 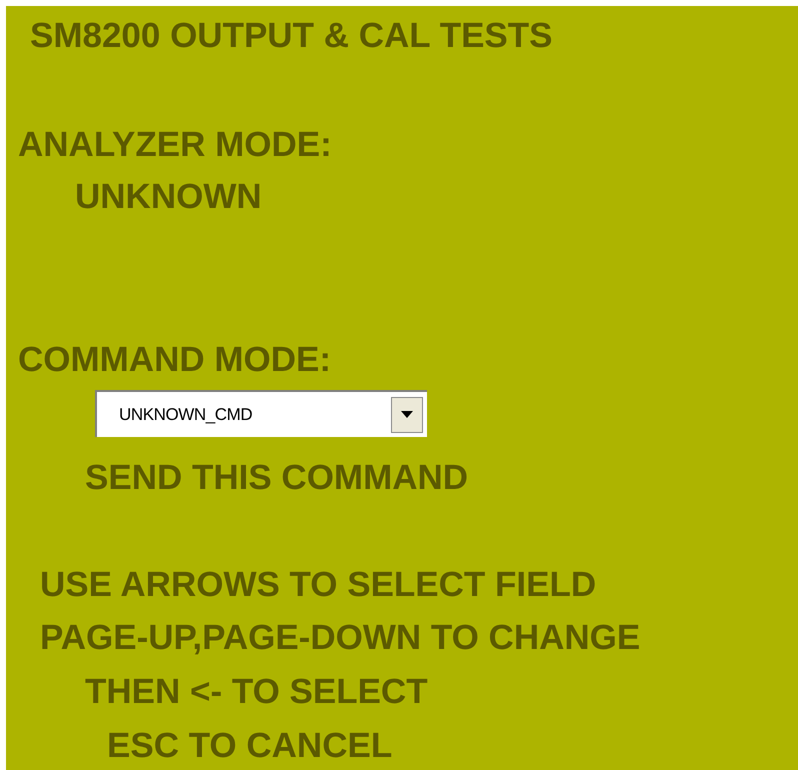 What do you see at coordinates (339, 638) in the screenshot?
I see `instruction-line: PAGE-UP,PAGE-DOWN TO CHANGE` at bounding box center [339, 638].